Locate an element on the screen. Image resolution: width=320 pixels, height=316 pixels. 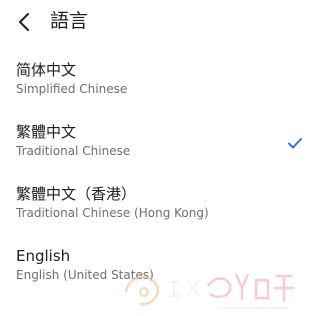
top-app-bar: 語言 is located at coordinates (160, 22).